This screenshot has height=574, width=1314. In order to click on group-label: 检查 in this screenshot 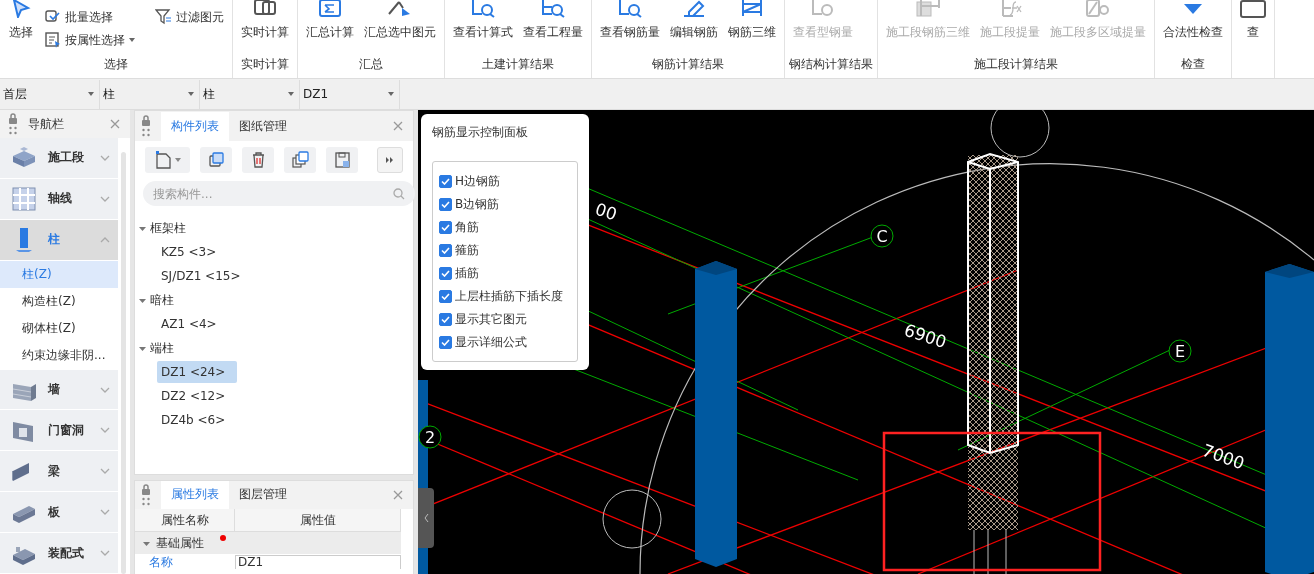, I will do `click(1193, 64)`.